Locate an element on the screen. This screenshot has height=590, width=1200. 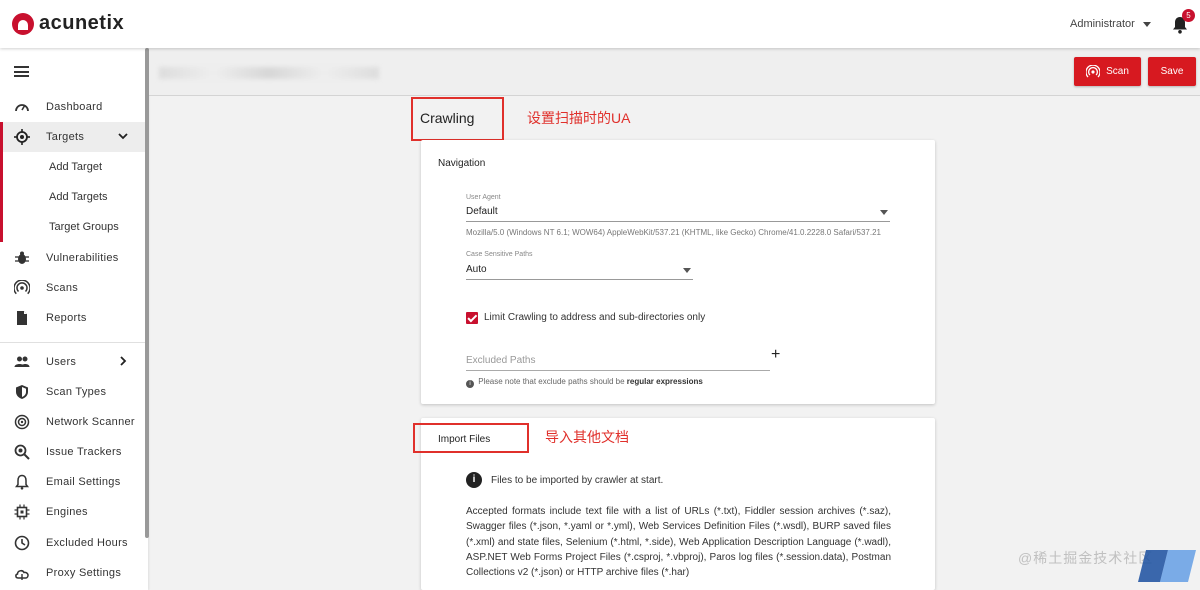
sidebar-item-dashboard: Dashboard is located at coordinates (72, 107).